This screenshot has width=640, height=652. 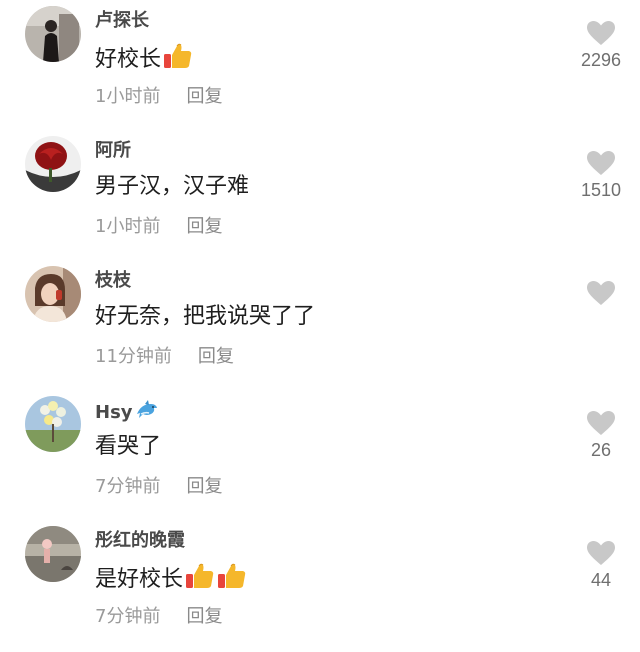 What do you see at coordinates (601, 60) in the screenshot?
I see `like-count: 2296` at bounding box center [601, 60].